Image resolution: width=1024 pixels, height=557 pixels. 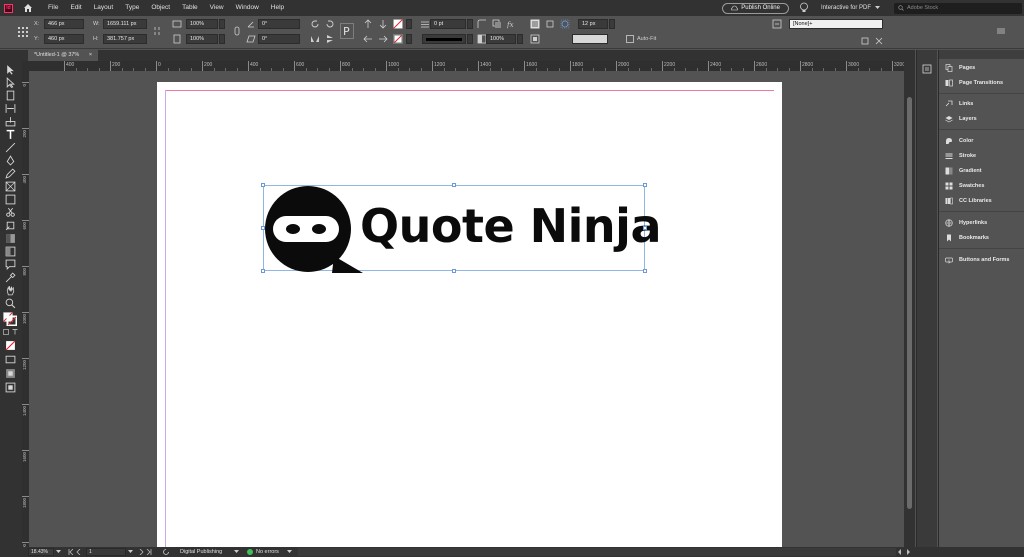 I want to click on line-tool-icon, so click(x=10, y=147).